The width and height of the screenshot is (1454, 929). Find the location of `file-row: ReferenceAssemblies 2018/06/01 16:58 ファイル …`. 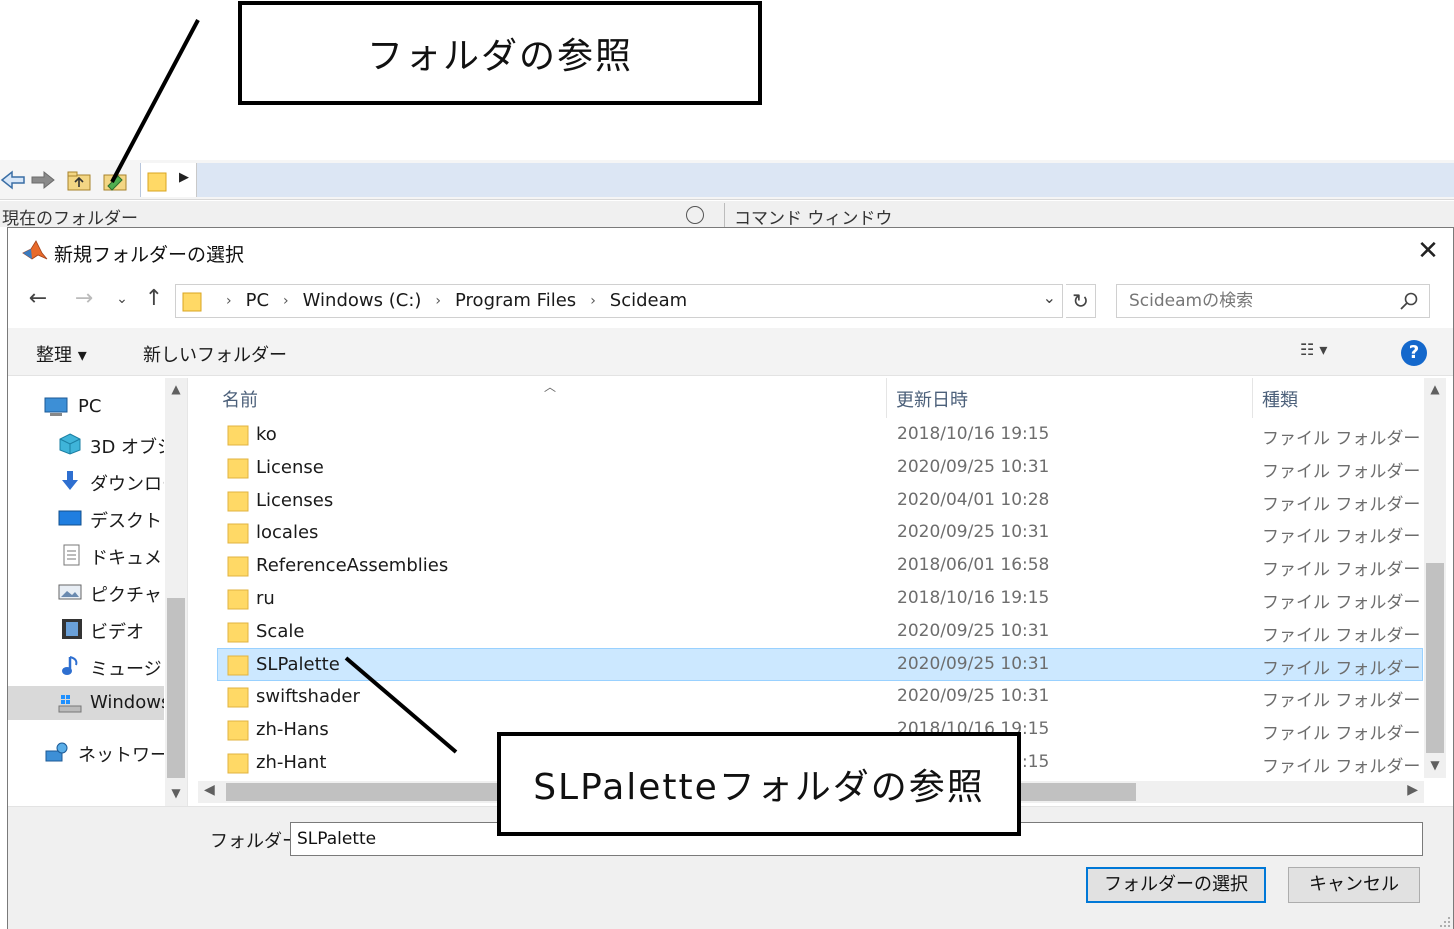

file-row: ReferenceAssemblies 2018/06/01 16:58 ファイル … is located at coordinates (820, 565).